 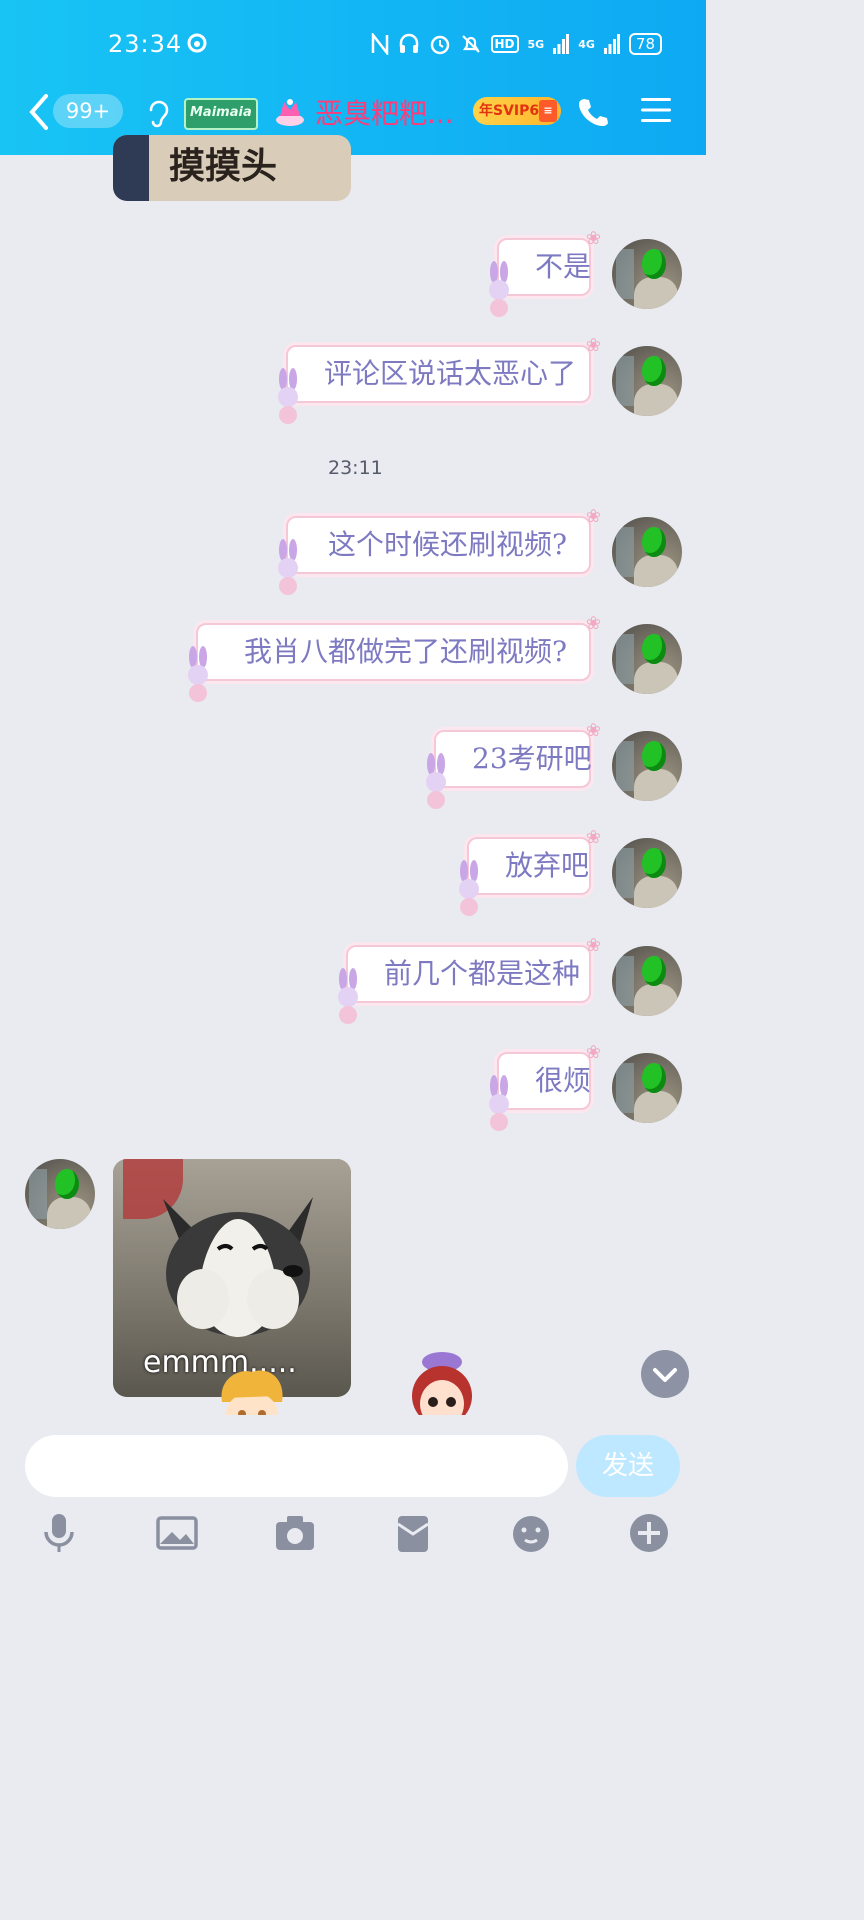 I want to click on status-icons: HD 5G 4G 78, so click(x=516, y=44).